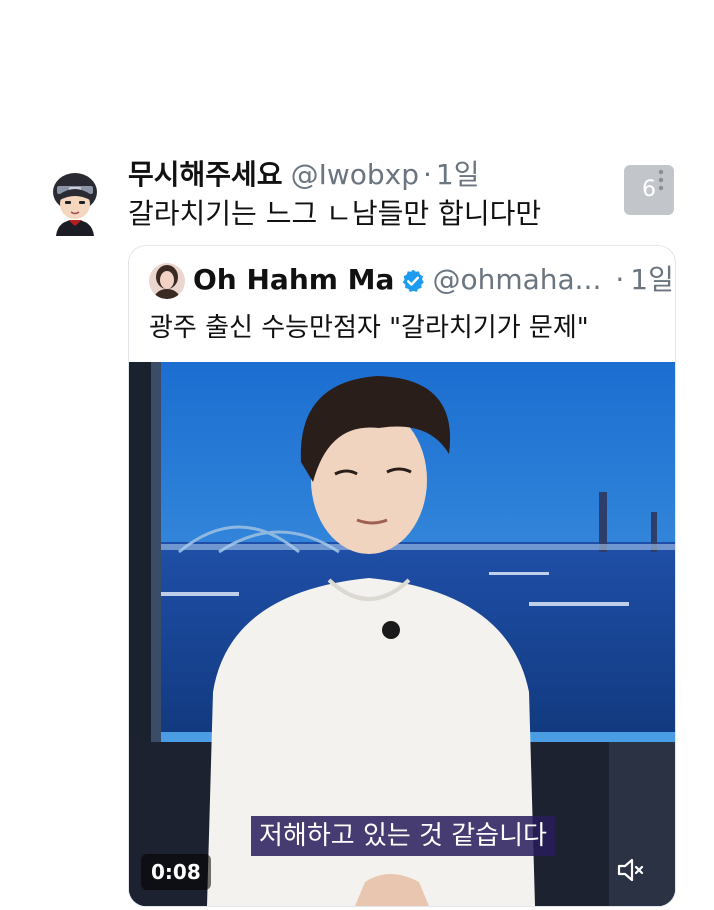 This screenshot has width=714, height=910. I want to click on more-count: 6, so click(649, 189).